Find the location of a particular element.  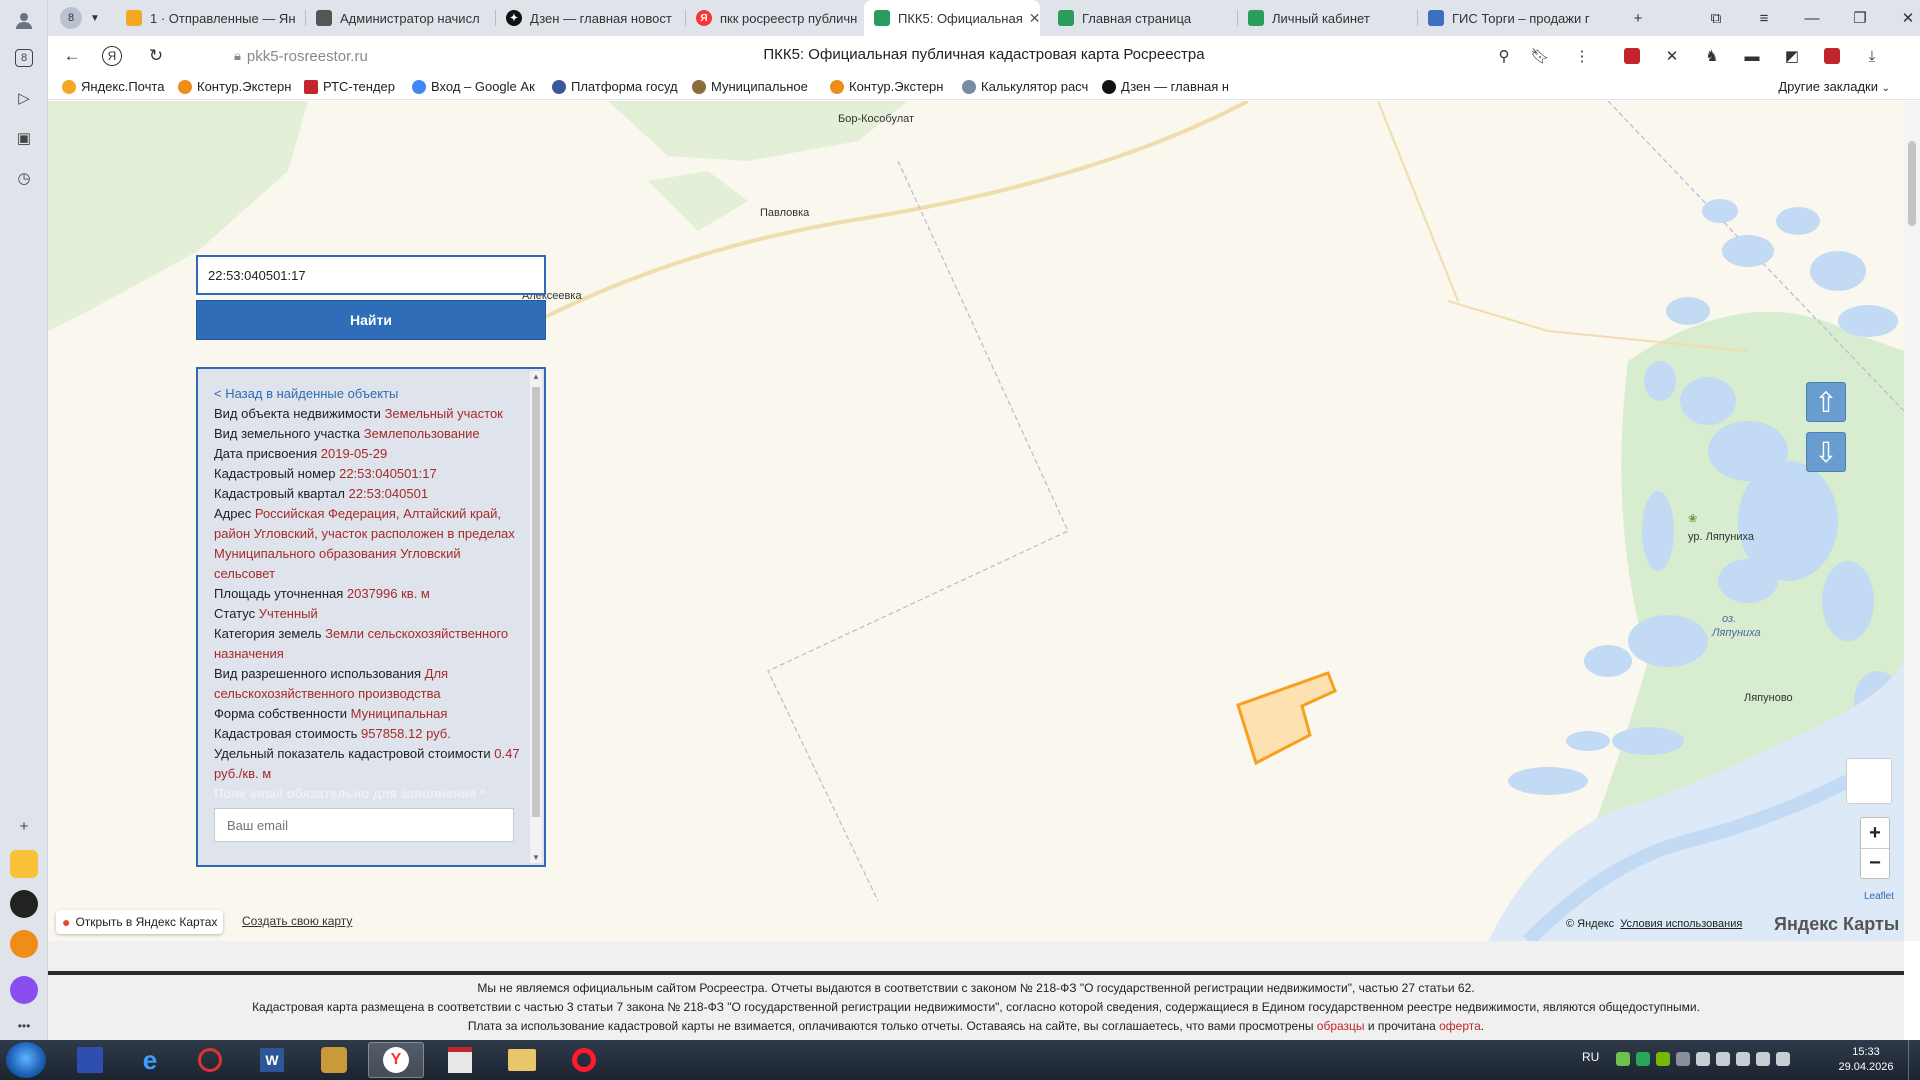

reload-icon: ↻ is located at coordinates (156, 56).